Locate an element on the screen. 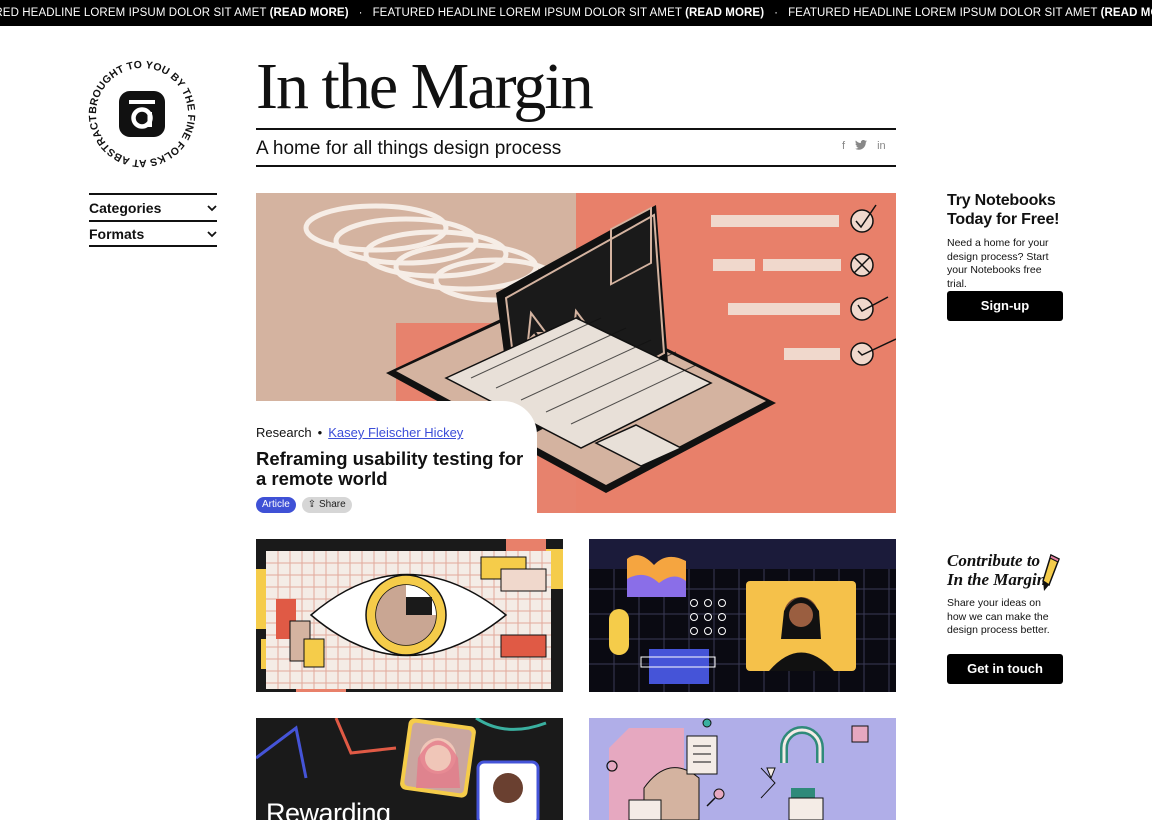 This screenshot has width=1152, height=820. masthead-rule-bottom is located at coordinates (576, 166).